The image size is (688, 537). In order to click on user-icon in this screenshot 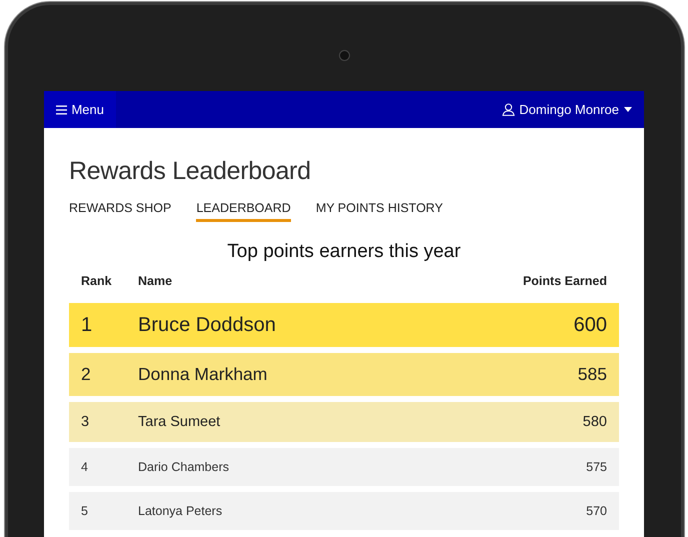, I will do `click(509, 109)`.